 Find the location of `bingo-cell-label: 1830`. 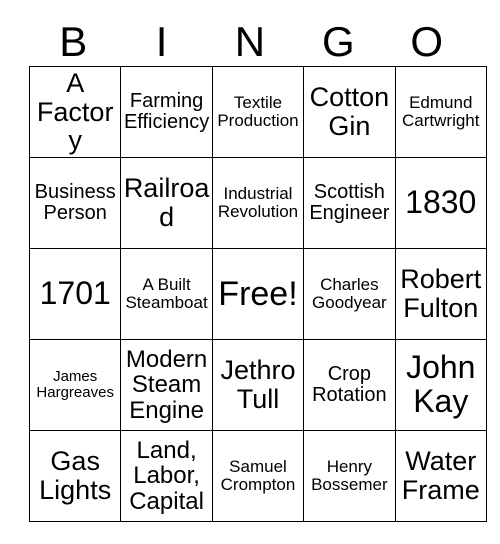

bingo-cell-label: 1830 is located at coordinates (441, 202).